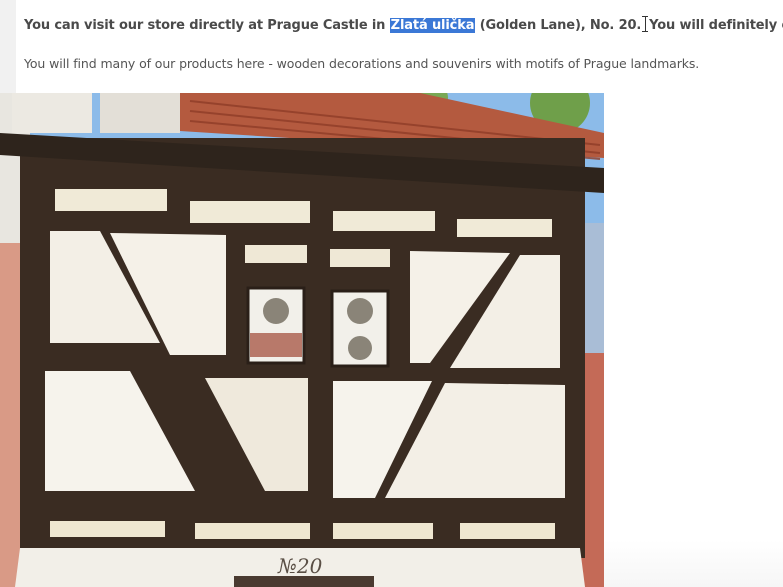  I want to click on store-text-part-2: (Golden Lane), No. 20., so click(558, 25).